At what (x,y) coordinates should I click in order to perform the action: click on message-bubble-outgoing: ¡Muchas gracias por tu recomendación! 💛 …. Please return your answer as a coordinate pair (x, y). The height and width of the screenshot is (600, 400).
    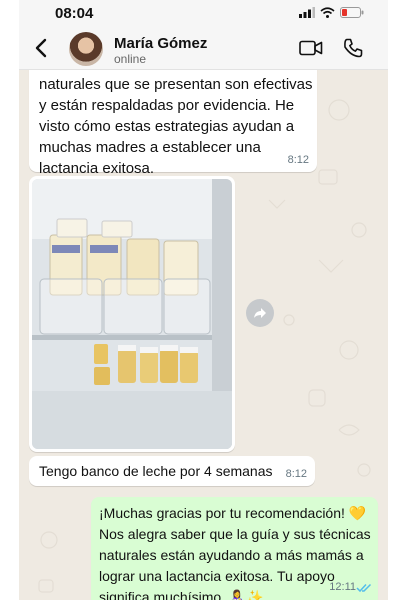
    Looking at the image, I should click on (234, 548).